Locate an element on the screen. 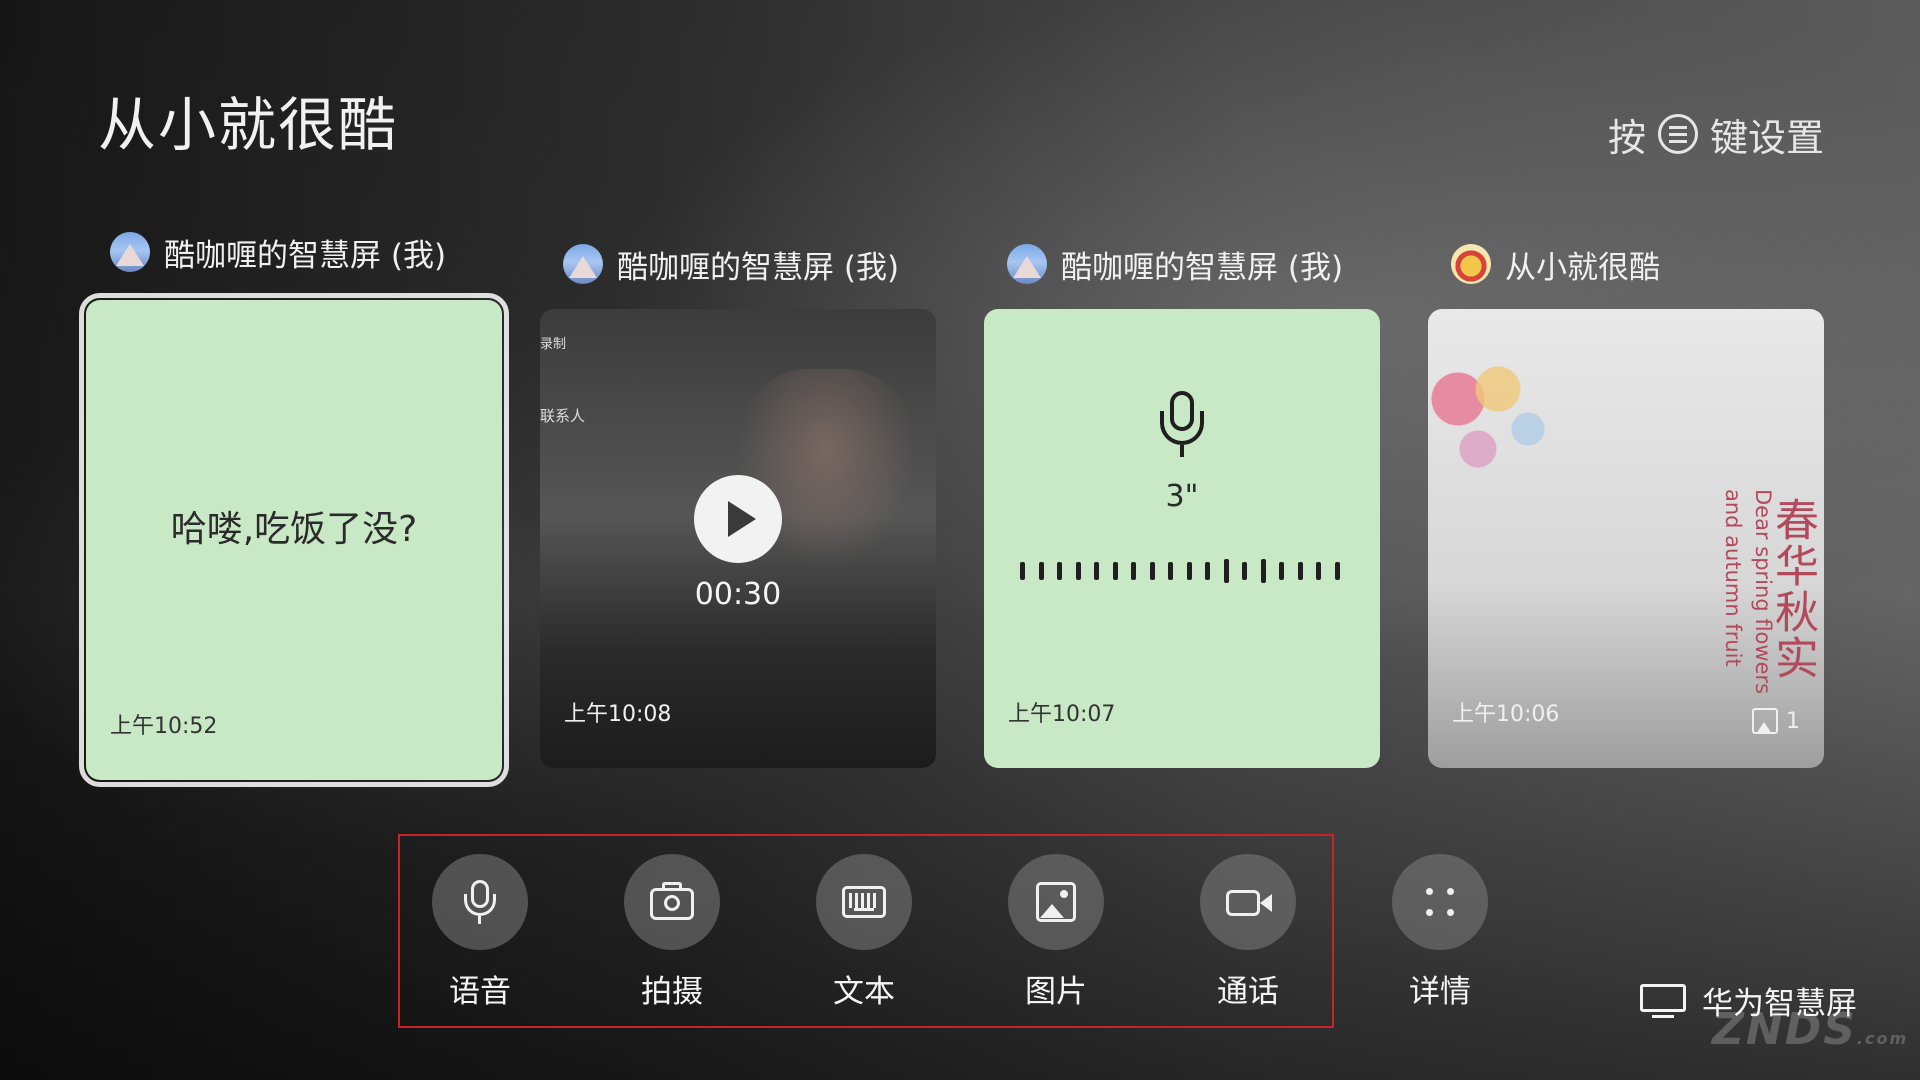 This screenshot has width=1920, height=1080. message-card-text: 哈喽,吃饭了没? 上午10:52 is located at coordinates (294, 540).